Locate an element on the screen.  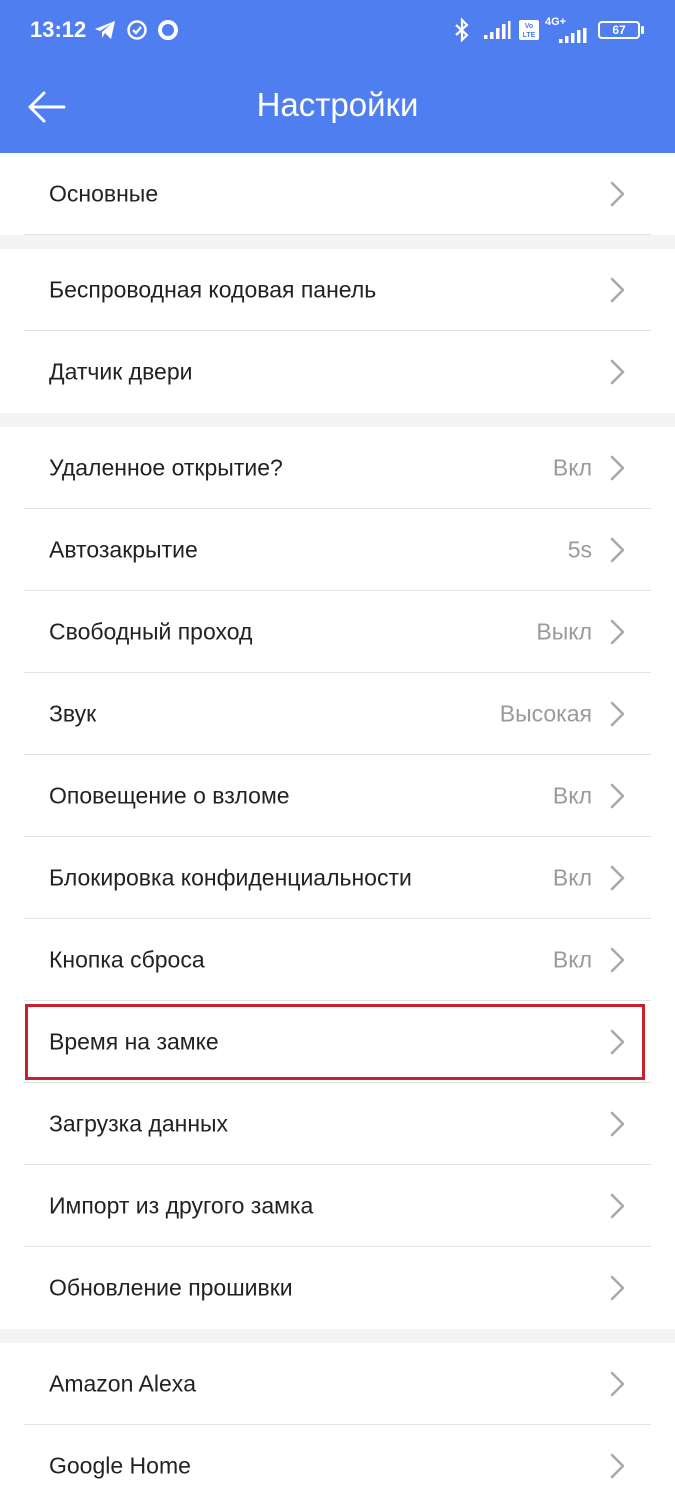
settings-row: Оповещение о взломе Вкл is located at coordinates (337, 796).